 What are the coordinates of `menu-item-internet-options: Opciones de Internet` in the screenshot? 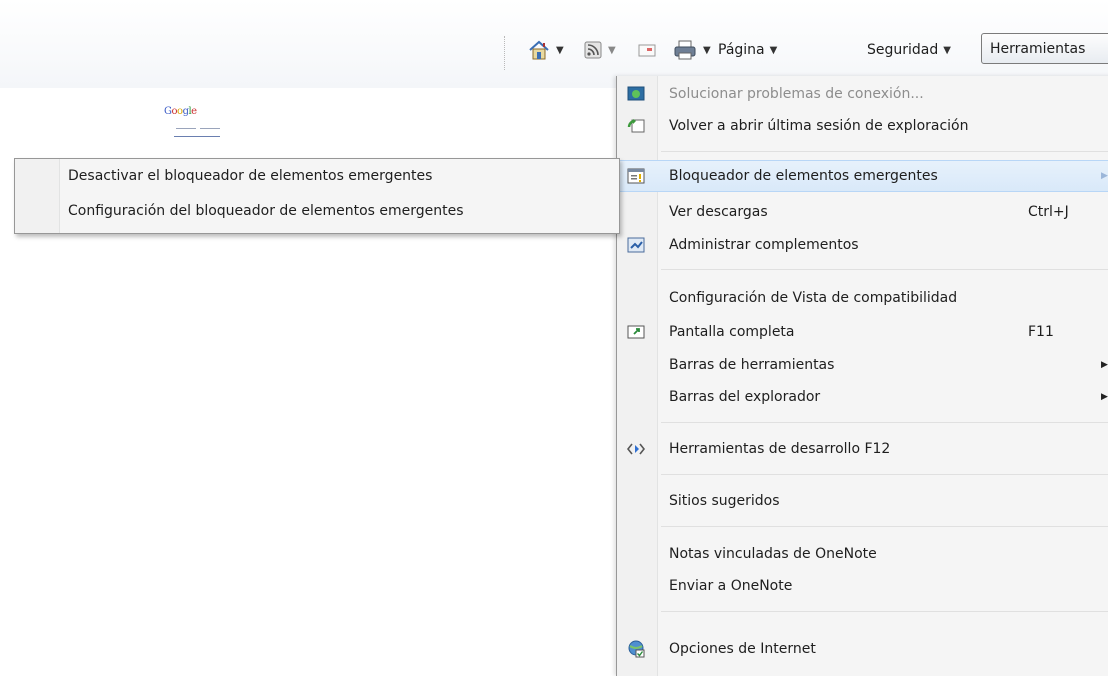 It's located at (862, 649).